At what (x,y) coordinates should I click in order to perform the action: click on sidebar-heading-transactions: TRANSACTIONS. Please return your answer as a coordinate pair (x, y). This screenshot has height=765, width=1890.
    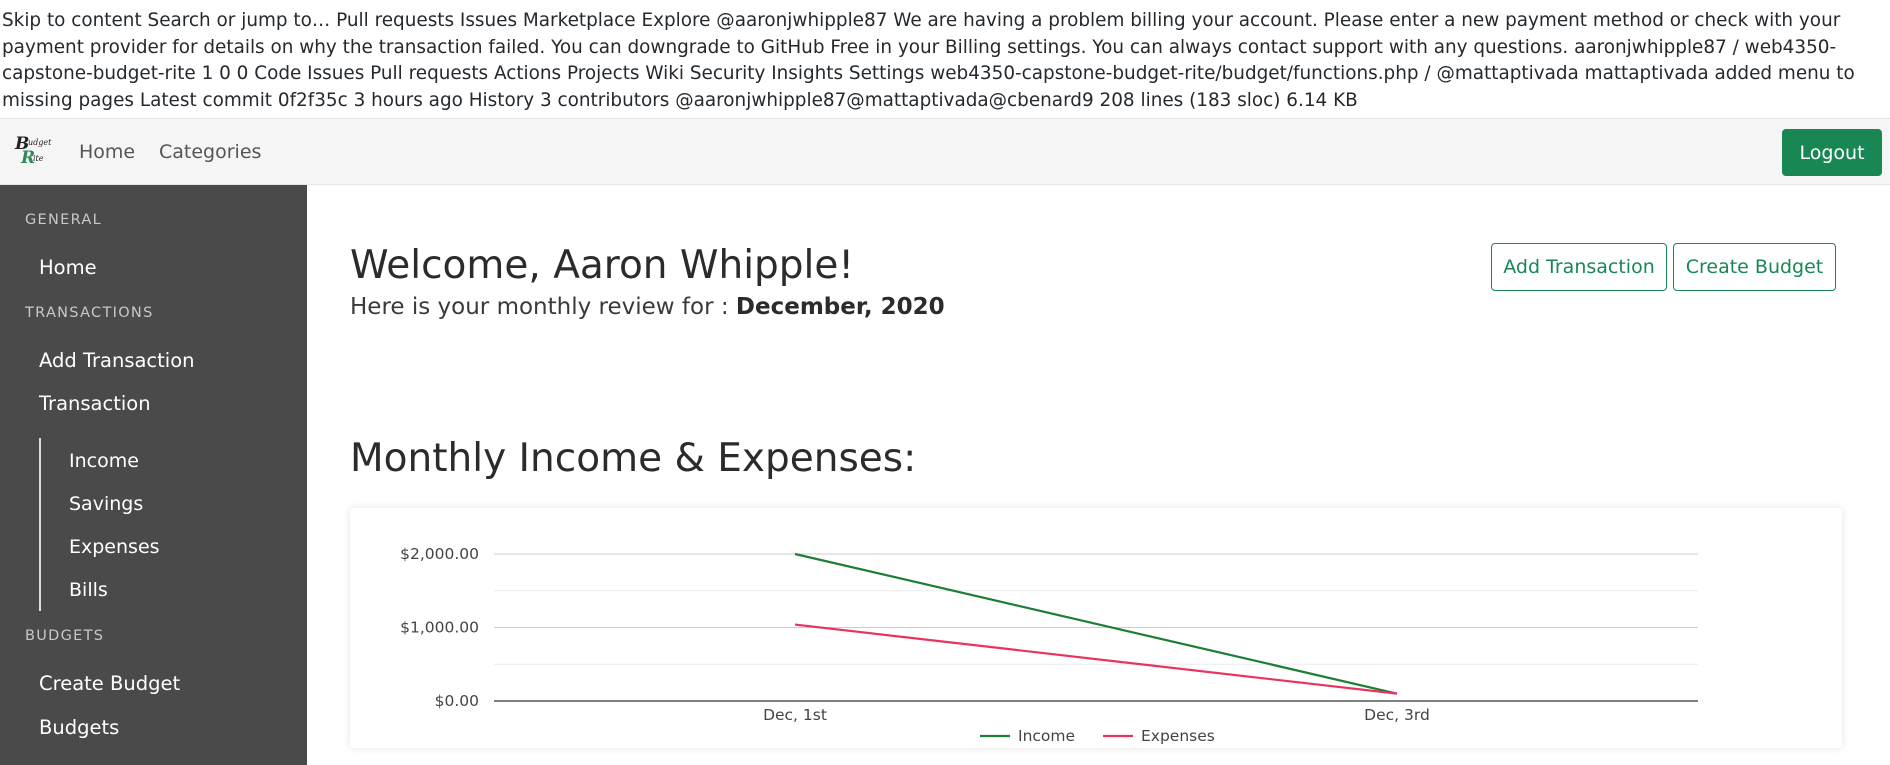
    Looking at the image, I should click on (89, 313).